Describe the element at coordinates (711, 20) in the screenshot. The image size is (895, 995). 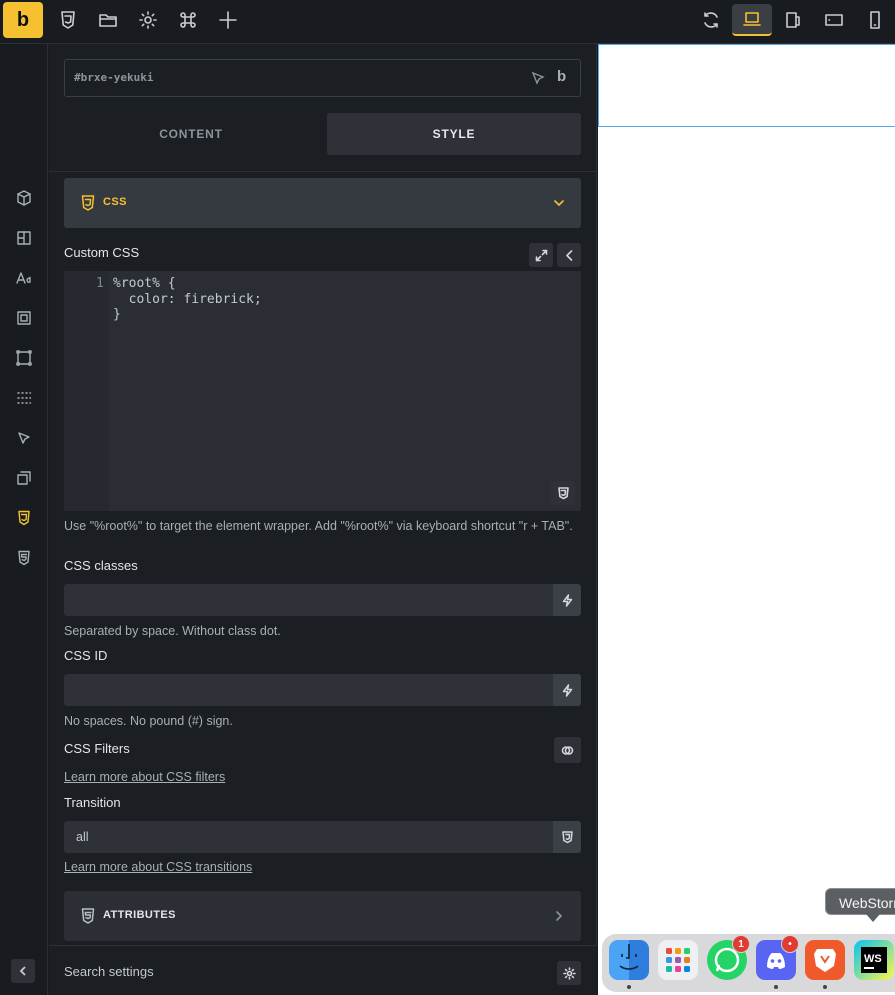
I see `refresh-icon` at that location.